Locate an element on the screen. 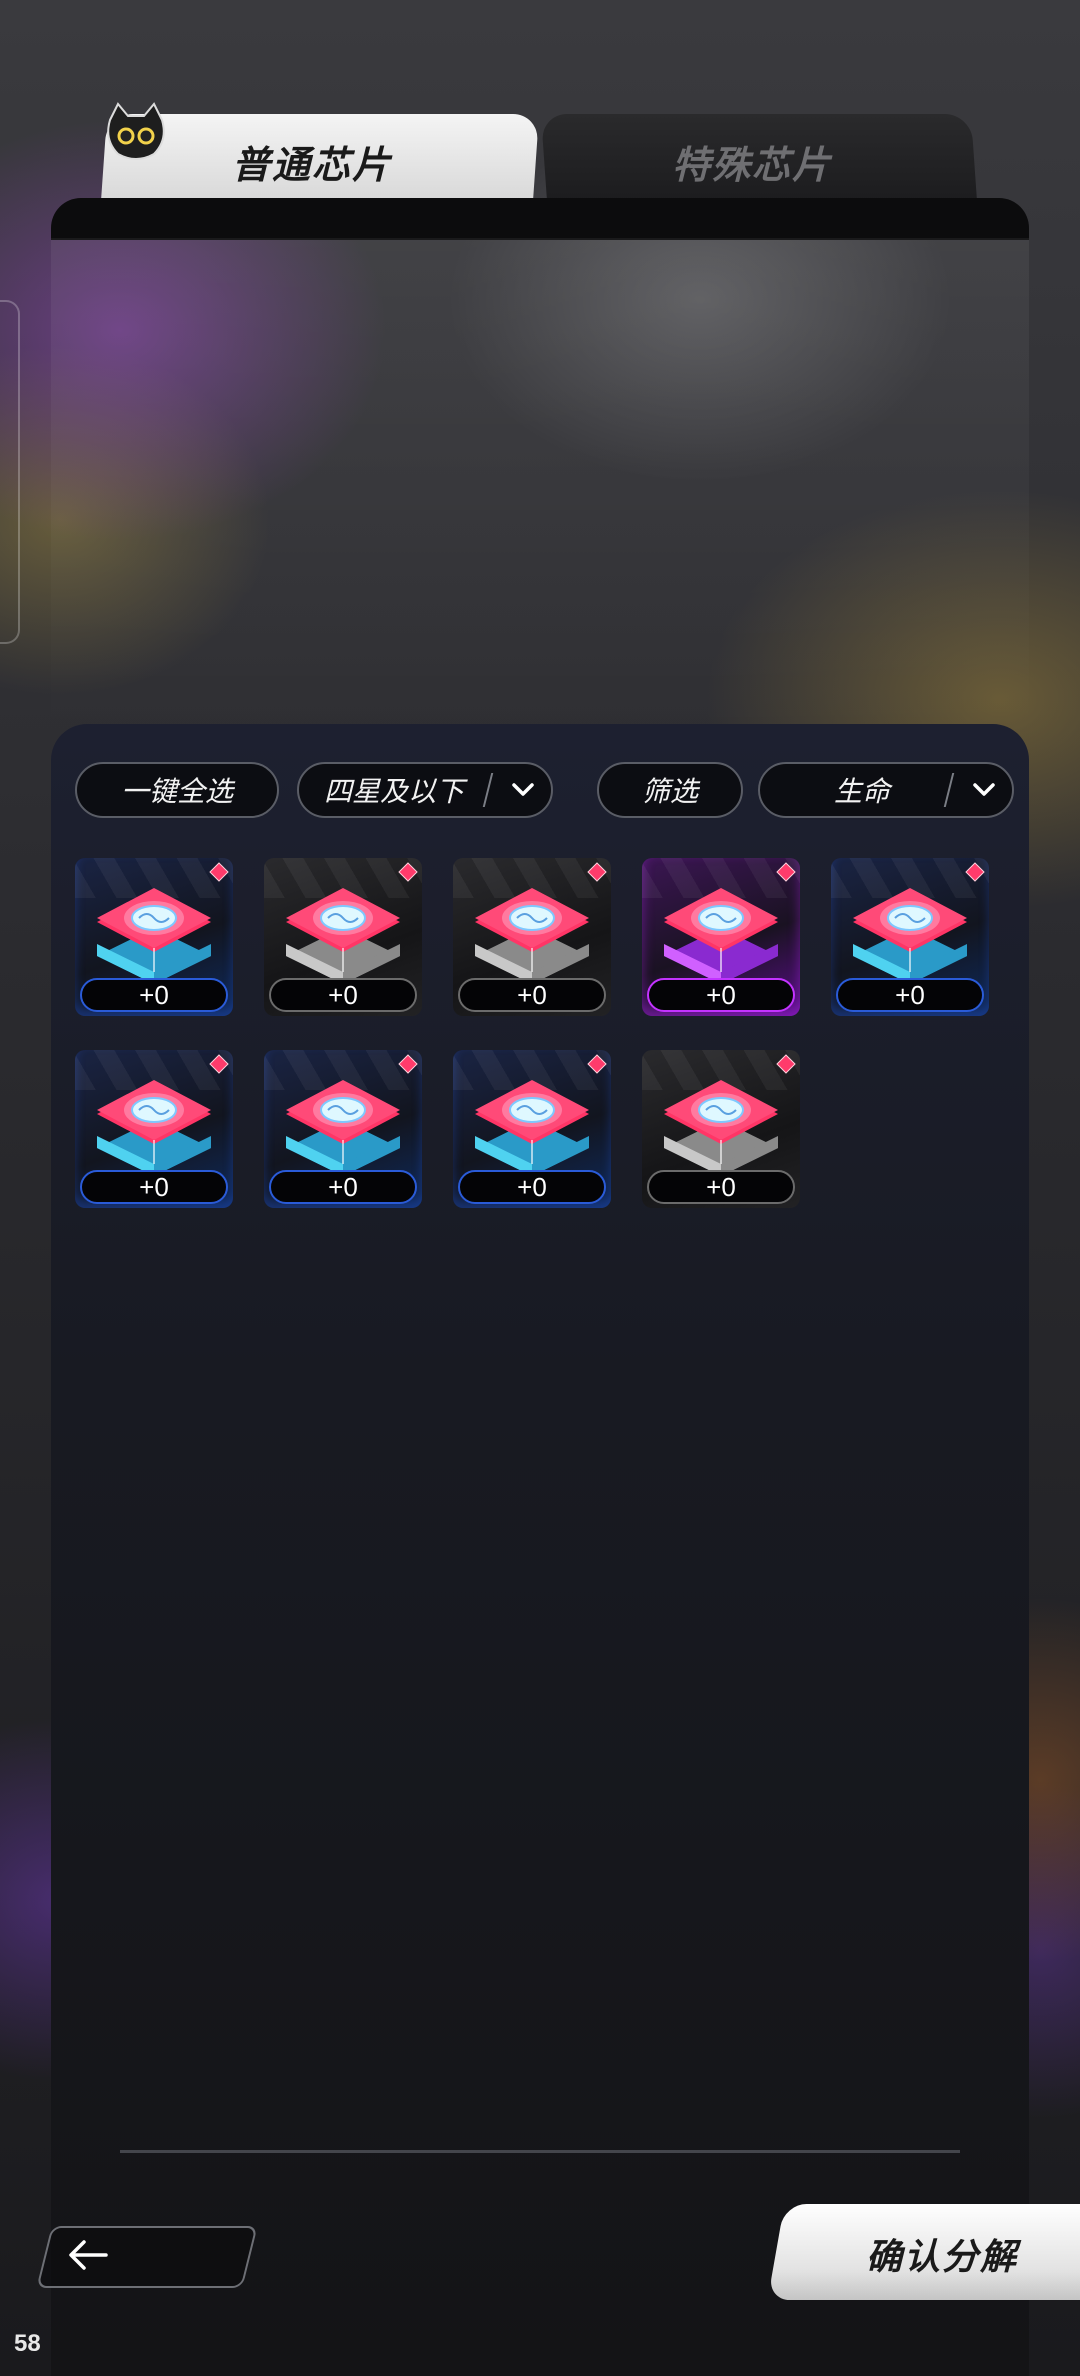 The height and width of the screenshot is (2376, 1080). cat-mascot-icon is located at coordinates (136, 131).